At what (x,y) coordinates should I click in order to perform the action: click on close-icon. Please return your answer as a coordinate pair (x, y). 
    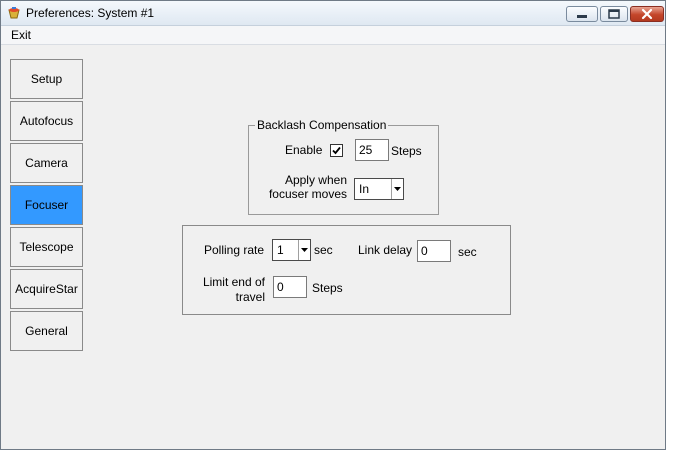
    Looking at the image, I should click on (647, 14).